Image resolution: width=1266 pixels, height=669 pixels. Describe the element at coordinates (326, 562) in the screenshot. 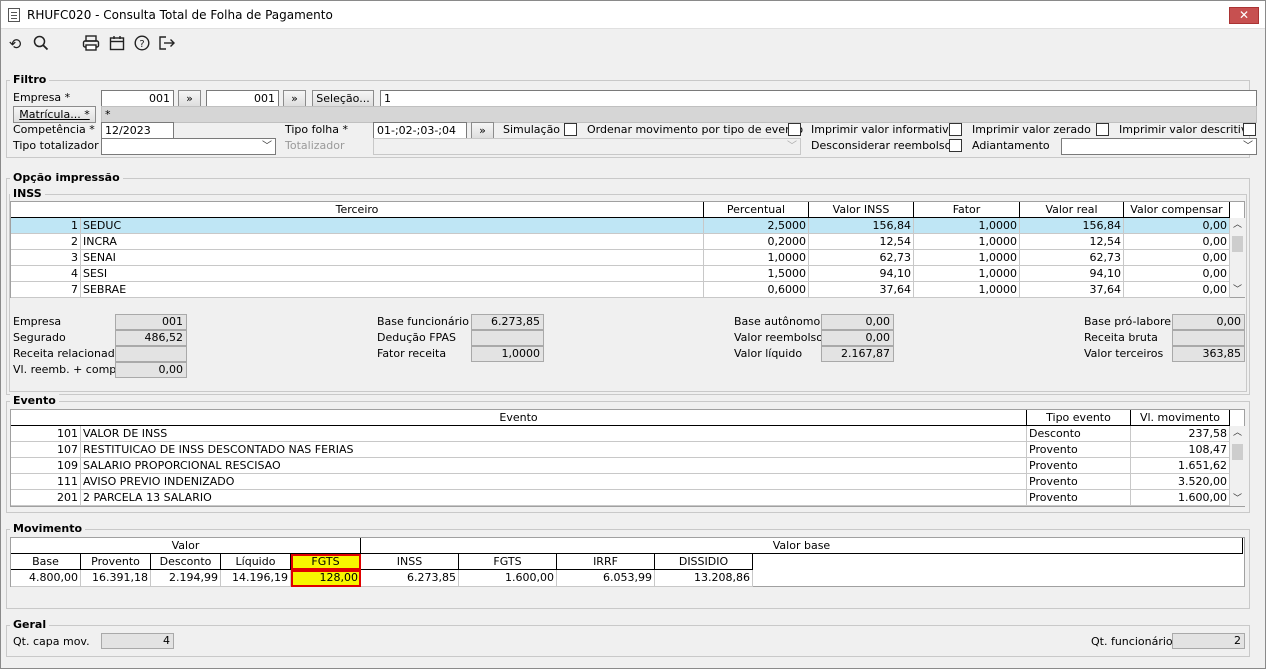

I see `col-fgts: FGTS` at that location.